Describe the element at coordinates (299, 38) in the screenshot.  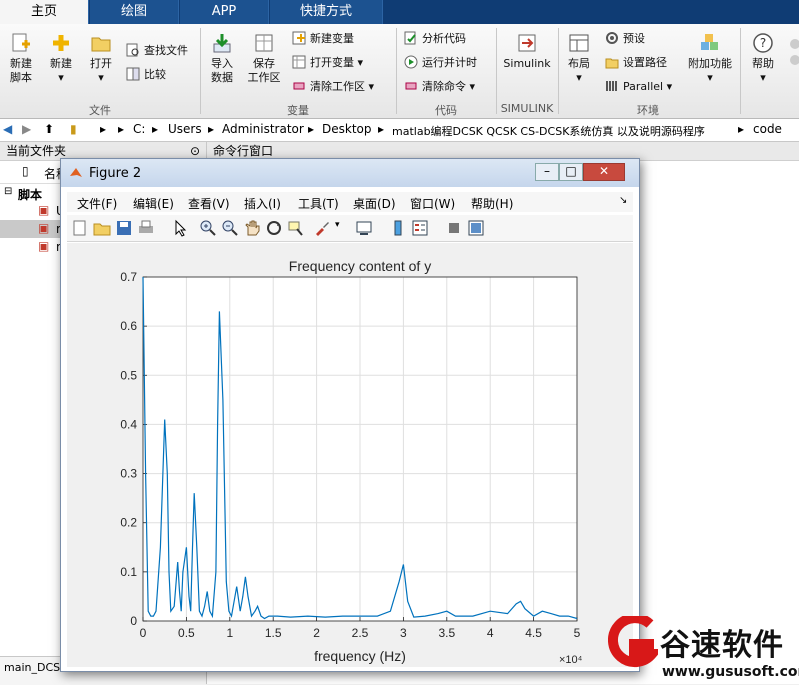
I see `new-variable-icon` at that location.